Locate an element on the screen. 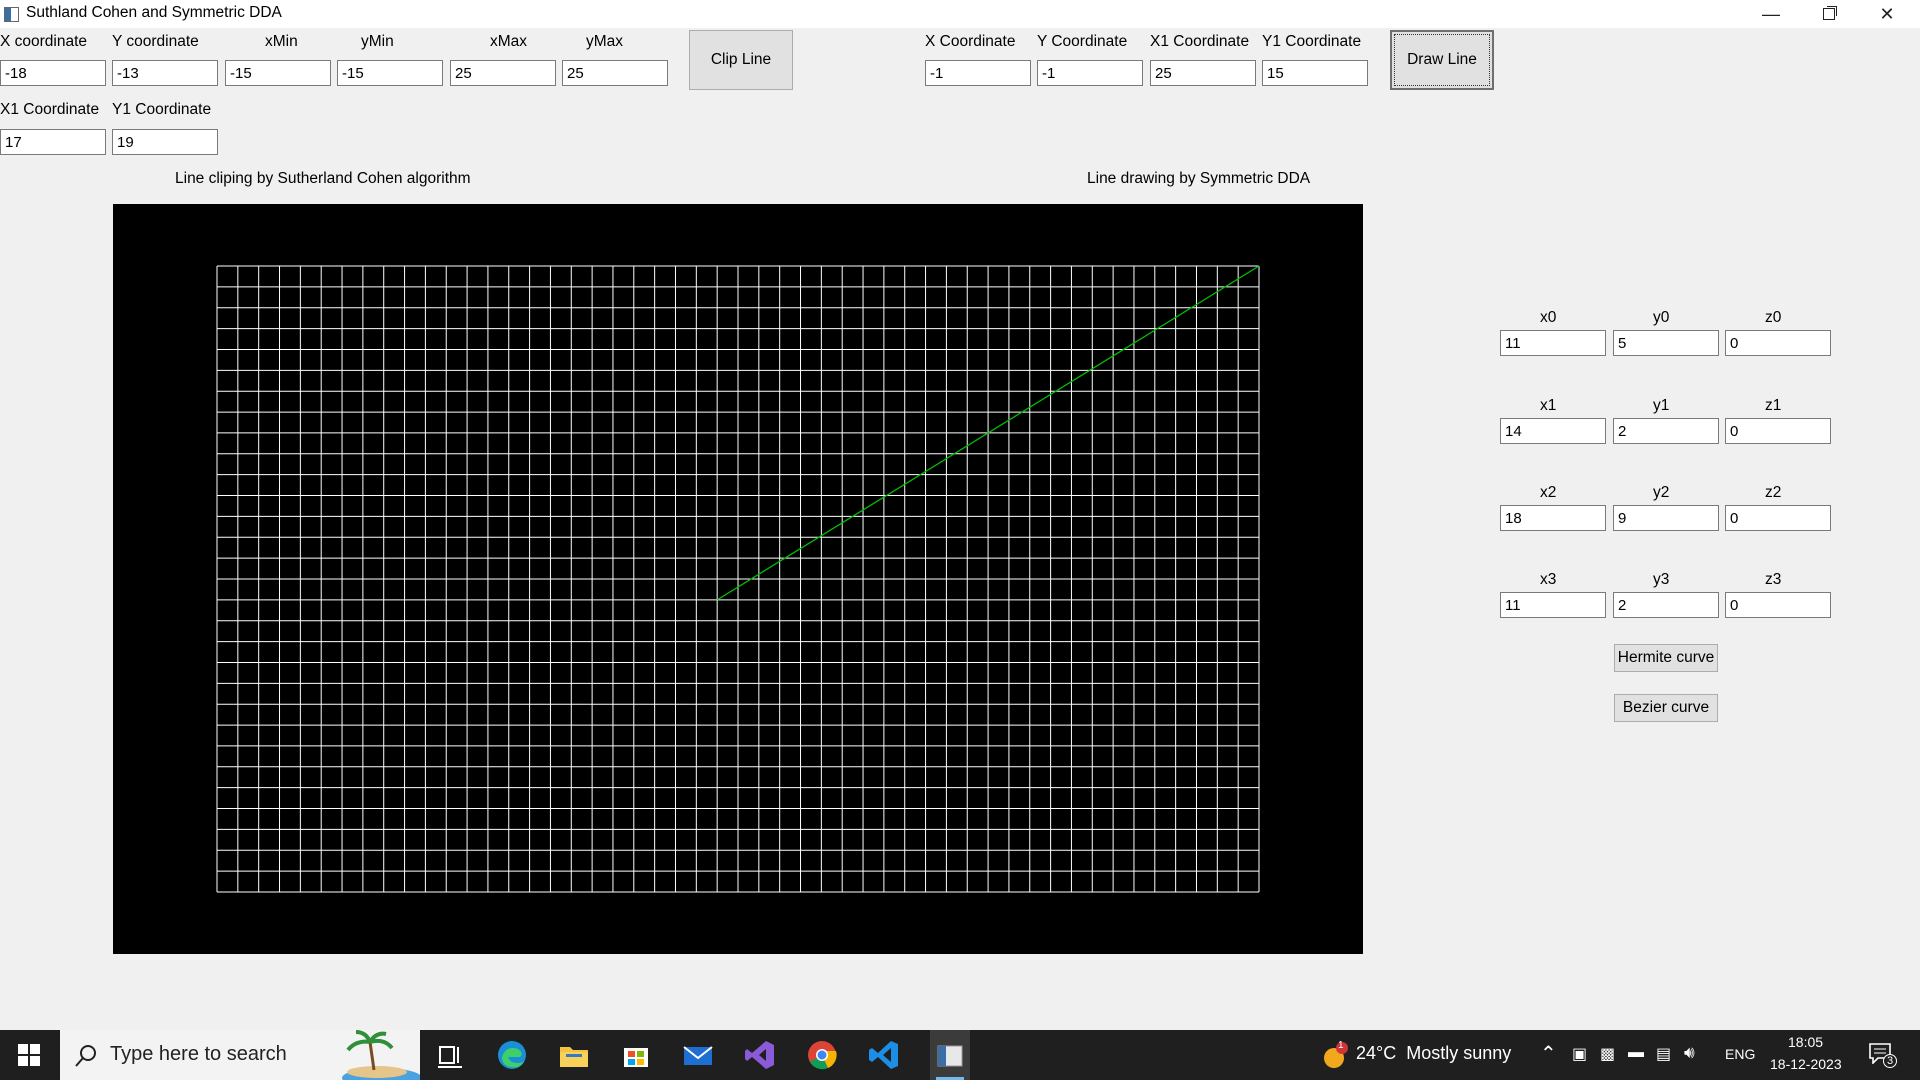  task-view-button is located at coordinates (450, 1055).